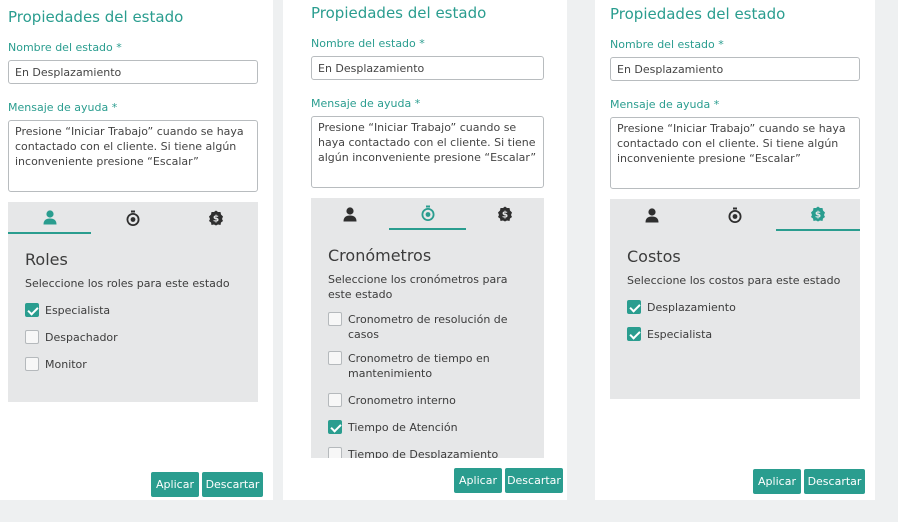  I want to click on checkbox-item: Cronometro interno, so click(418, 400).